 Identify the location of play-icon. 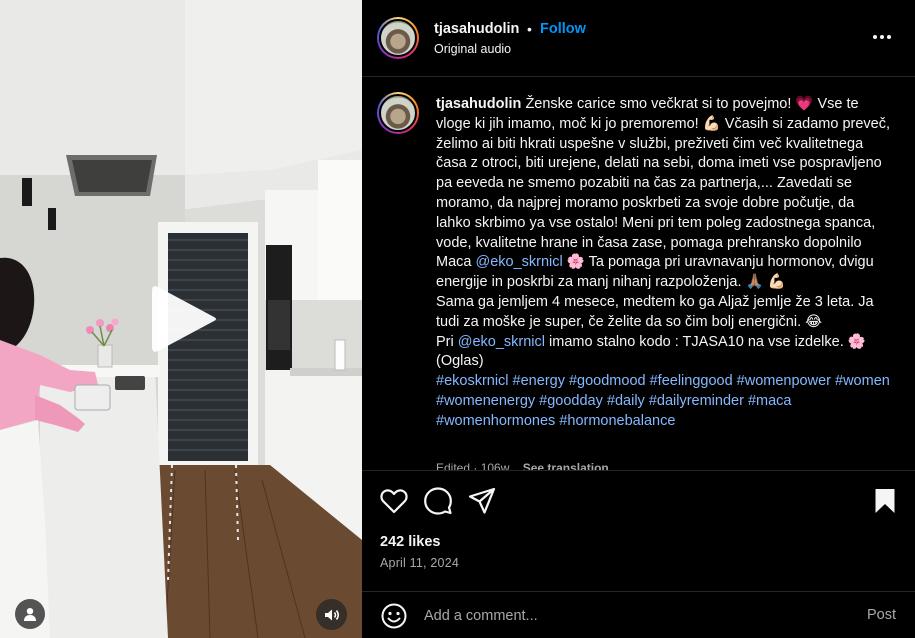
(185, 319).